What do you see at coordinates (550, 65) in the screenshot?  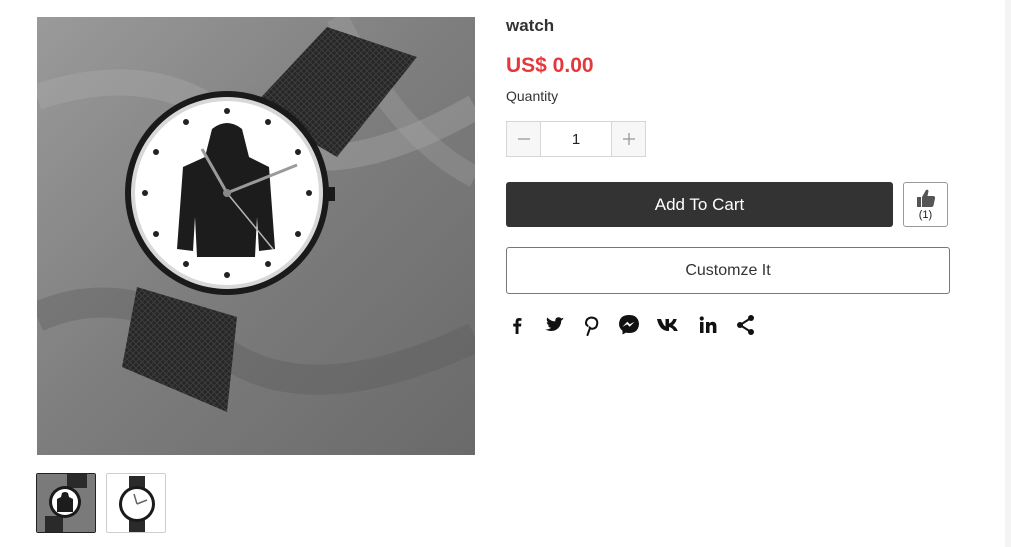 I see `product-price: US$ 0.00` at bounding box center [550, 65].